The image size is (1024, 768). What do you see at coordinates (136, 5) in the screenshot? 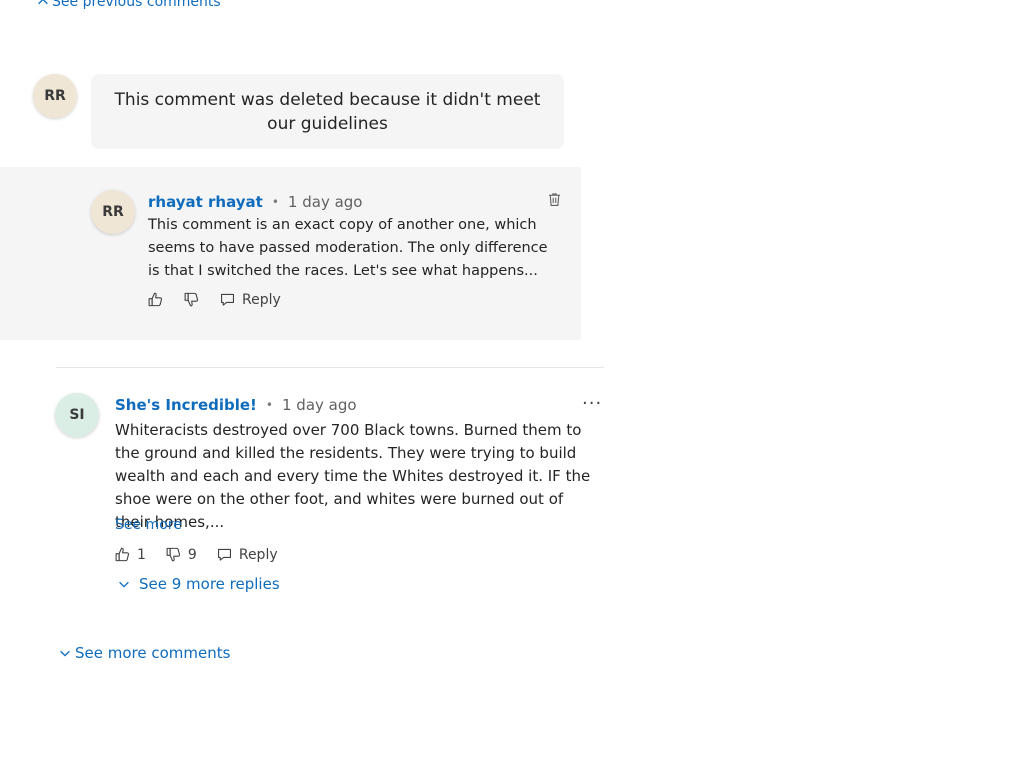
I see `see-previous-label: See previous comments` at bounding box center [136, 5].